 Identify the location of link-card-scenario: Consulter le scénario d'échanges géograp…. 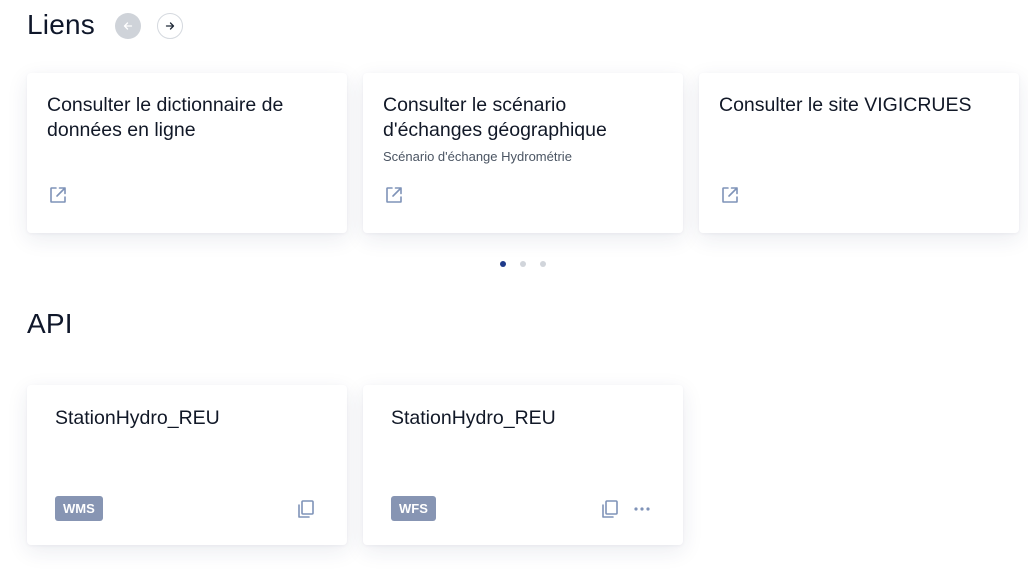
(523, 153).